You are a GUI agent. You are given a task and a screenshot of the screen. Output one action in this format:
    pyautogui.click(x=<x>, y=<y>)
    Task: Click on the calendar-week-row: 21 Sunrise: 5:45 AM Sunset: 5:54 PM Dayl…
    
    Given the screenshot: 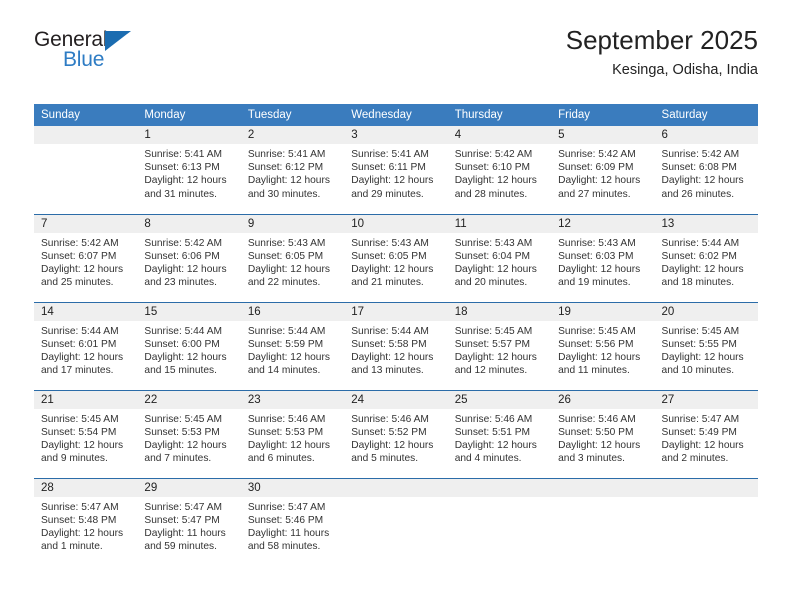 What is the action you would take?
    pyautogui.click(x=396, y=433)
    